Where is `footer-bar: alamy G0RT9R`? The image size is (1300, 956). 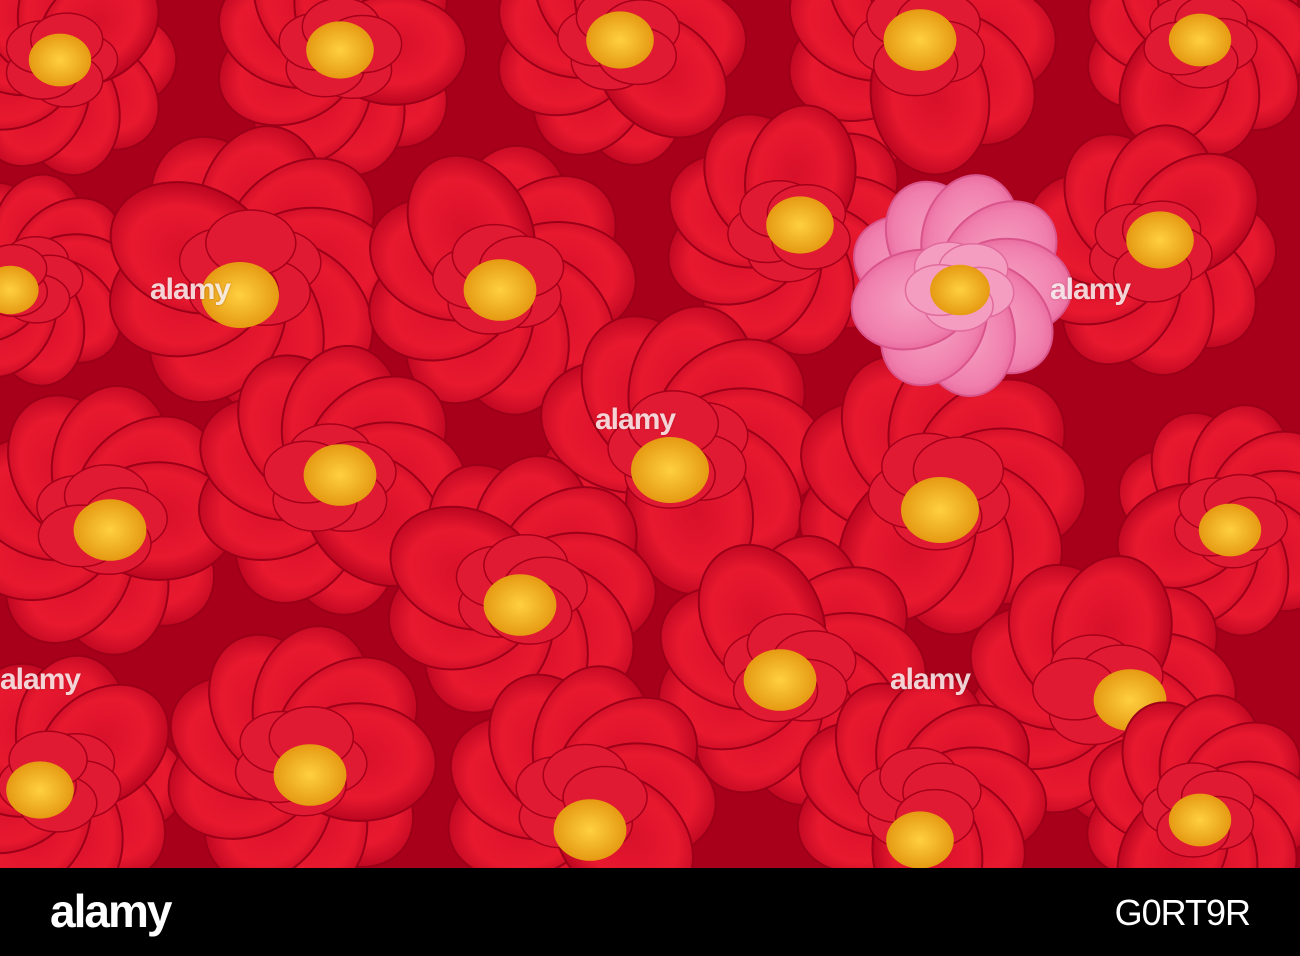
footer-bar: alamy G0RT9R is located at coordinates (650, 912).